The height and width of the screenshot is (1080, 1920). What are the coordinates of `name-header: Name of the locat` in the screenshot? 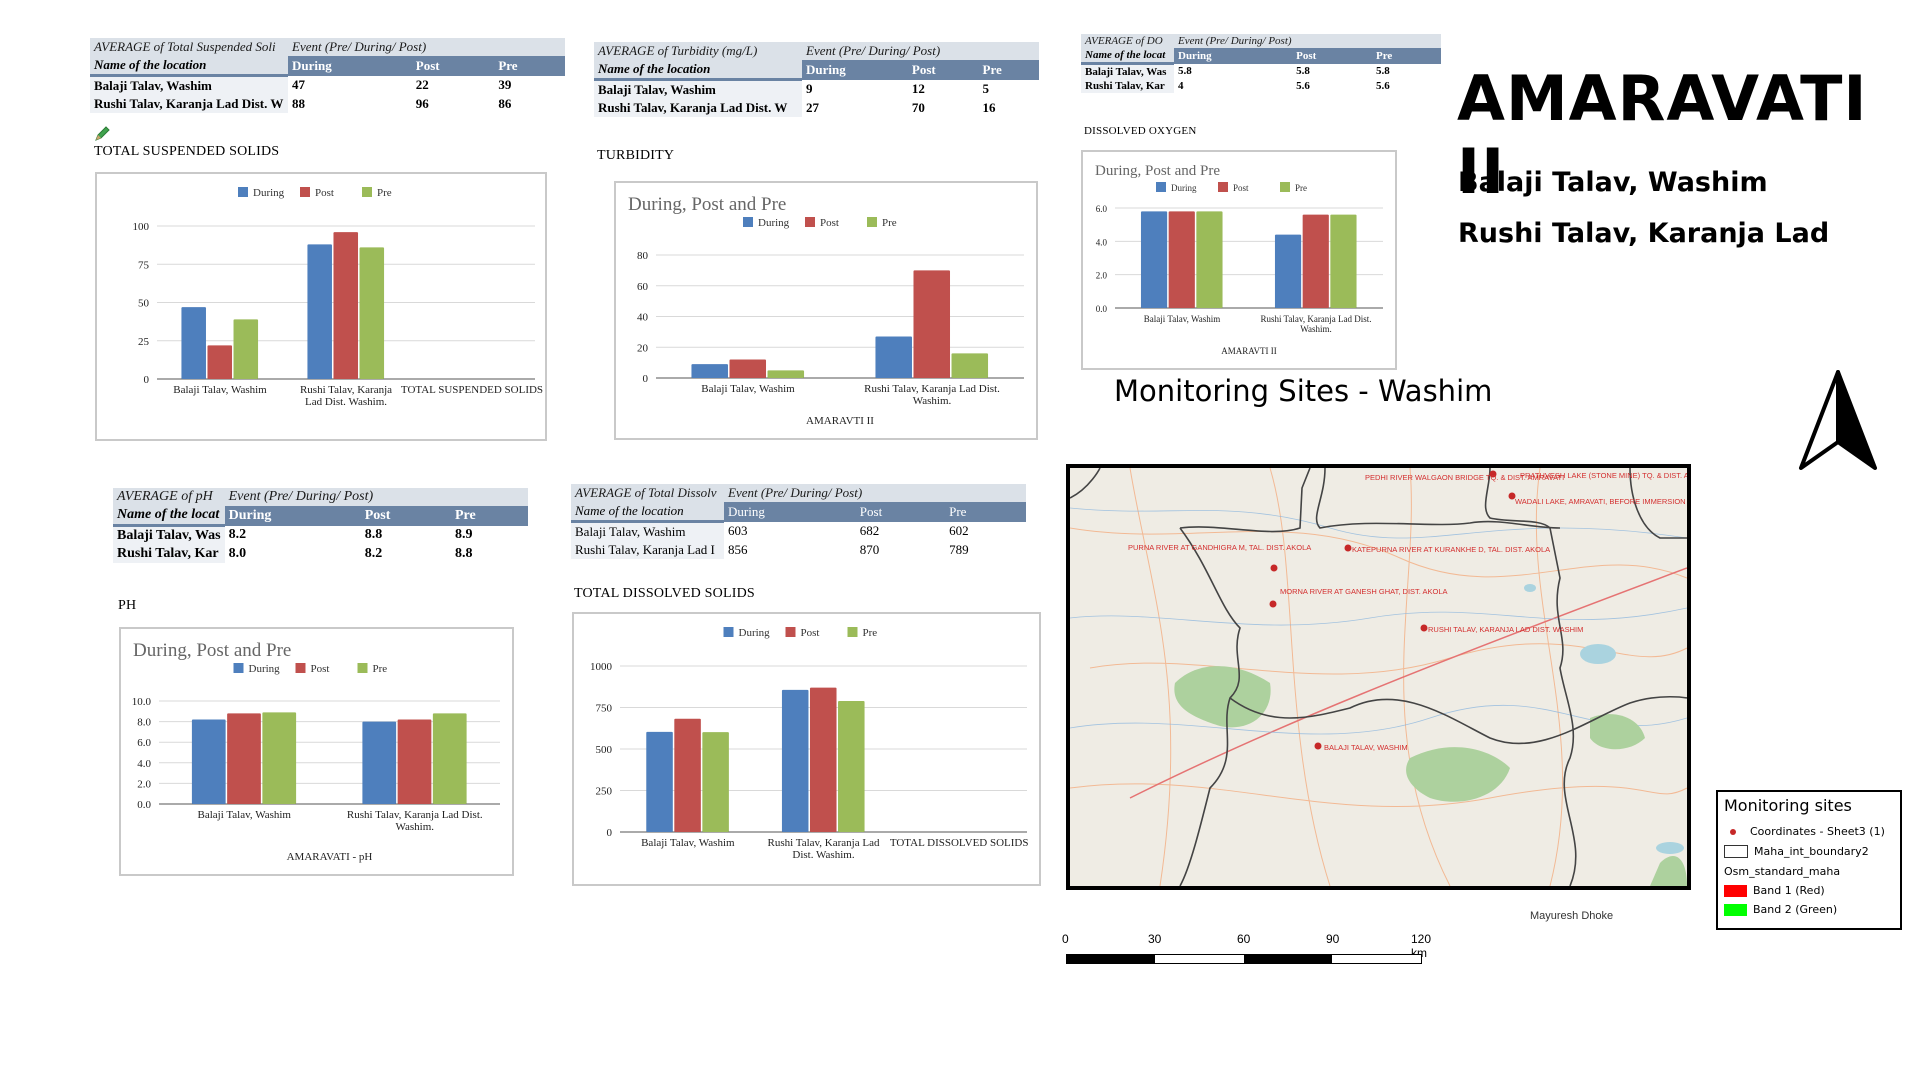 It's located at (1127, 56).